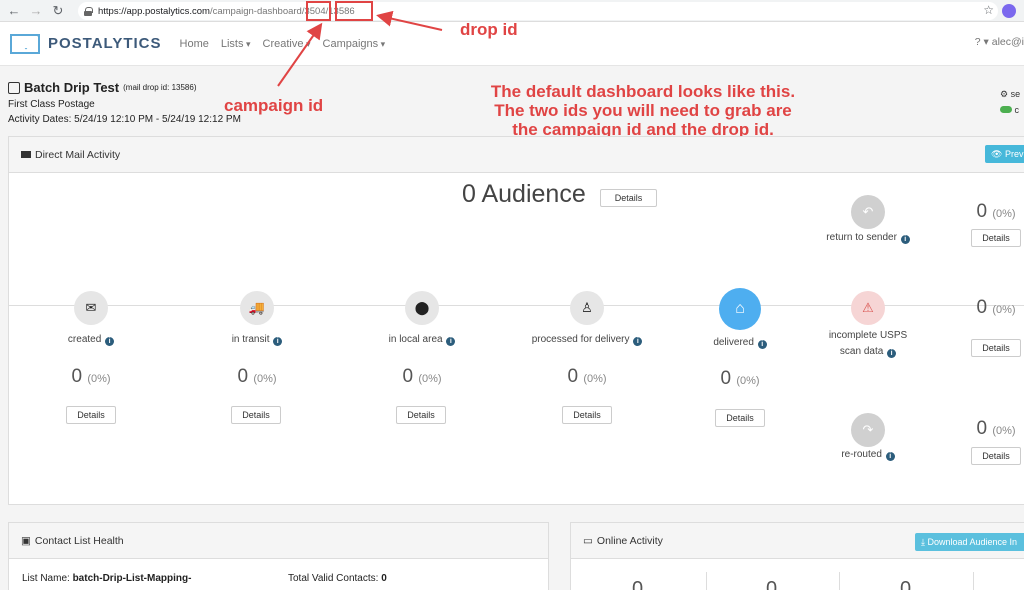 The image size is (1024, 590). I want to click on step-count-in-local-area: 0 (0%), so click(422, 376).